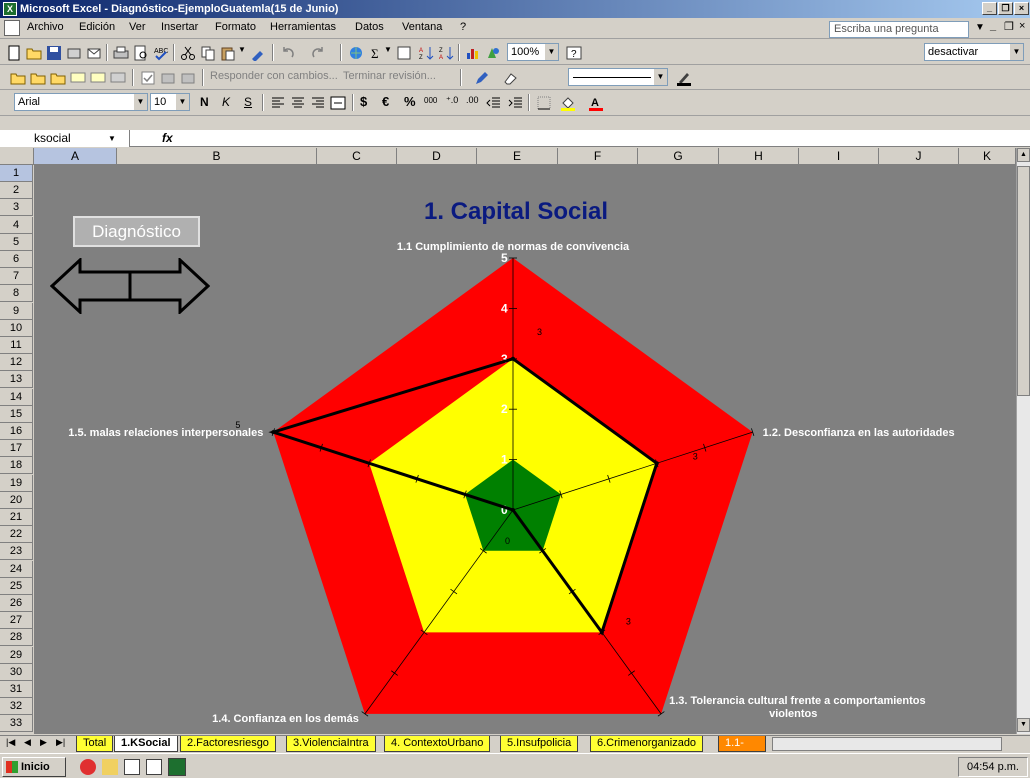 The image size is (1030, 778). What do you see at coordinates (598, 156) in the screenshot?
I see `column-header-f: F` at bounding box center [598, 156].